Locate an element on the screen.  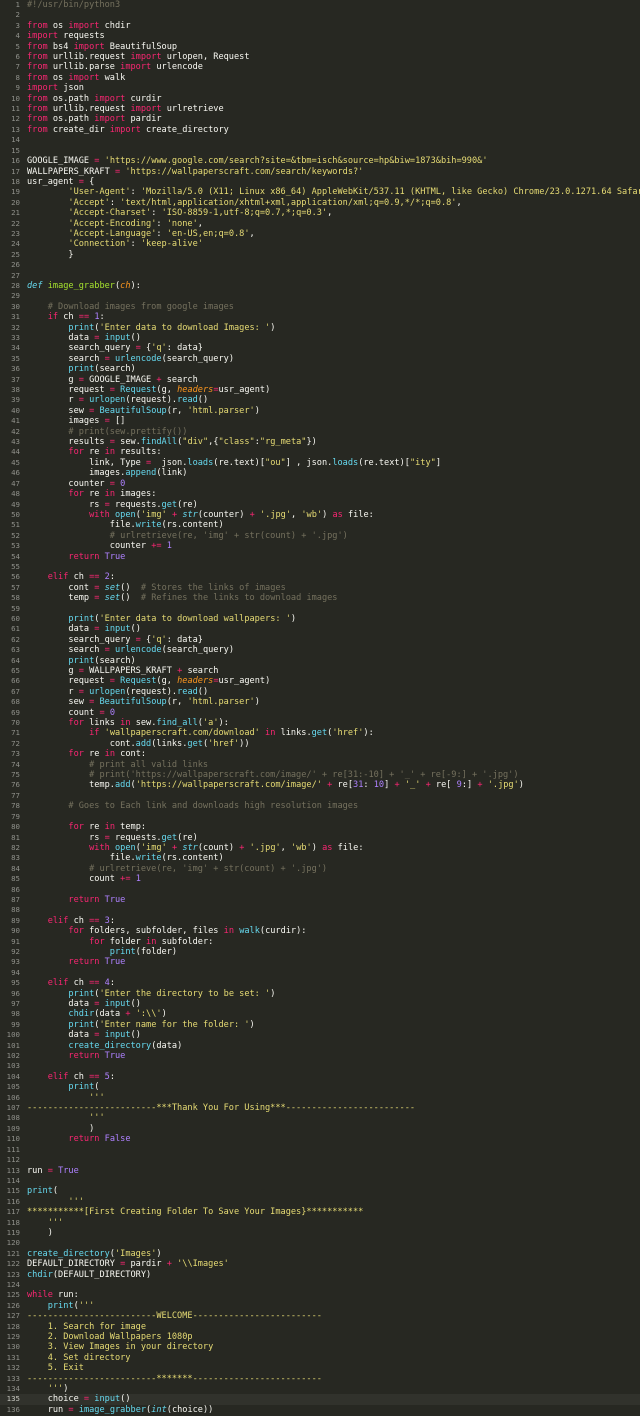
code-line: 8 from os import walk is located at coordinates (320, 78).